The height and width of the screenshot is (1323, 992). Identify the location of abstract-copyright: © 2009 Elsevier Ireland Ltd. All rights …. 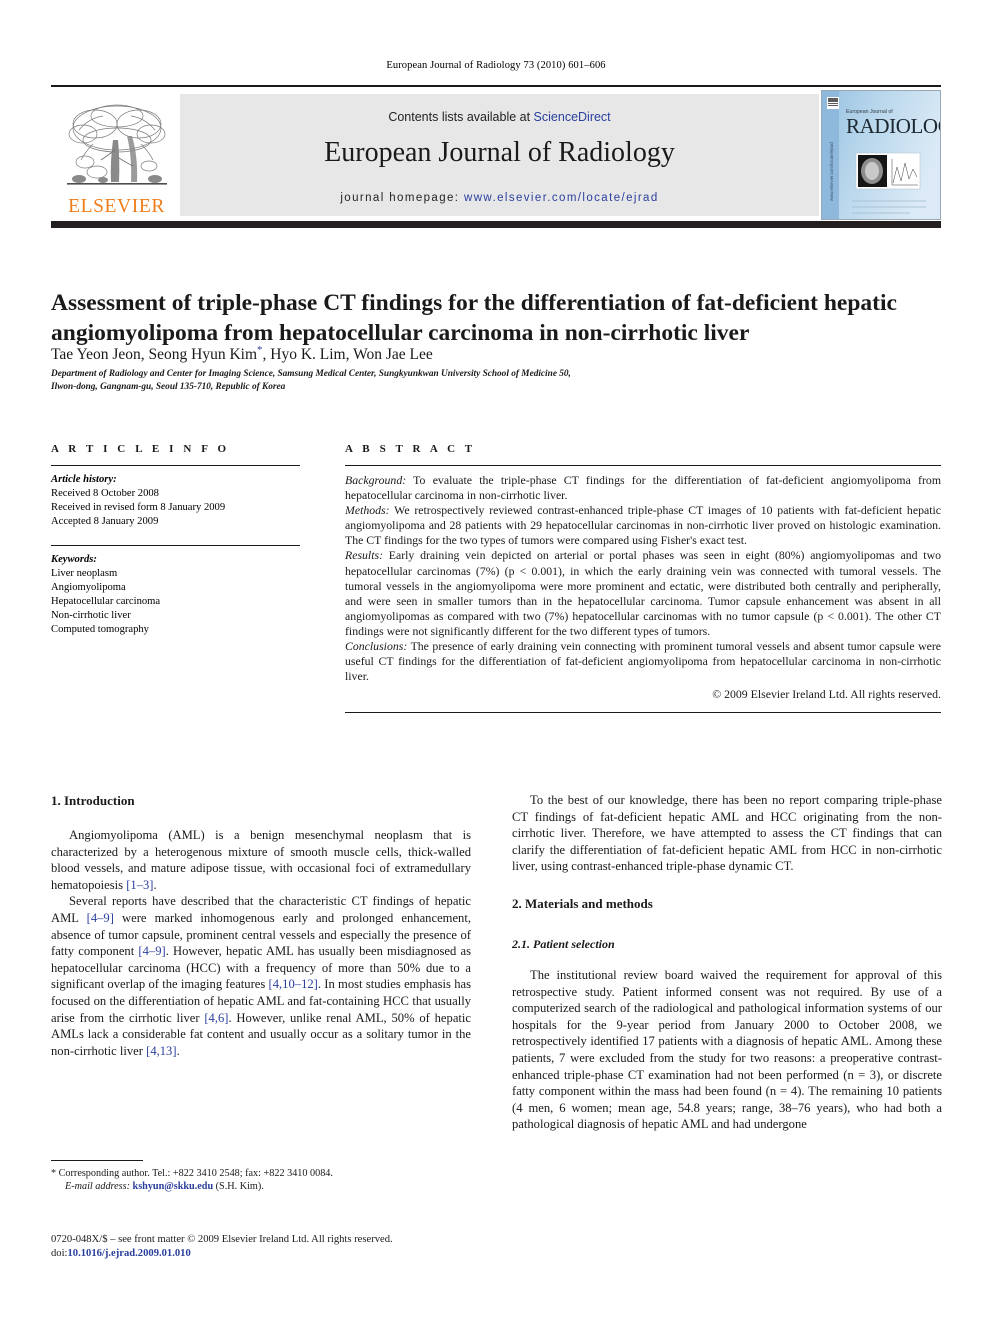
(826, 694).